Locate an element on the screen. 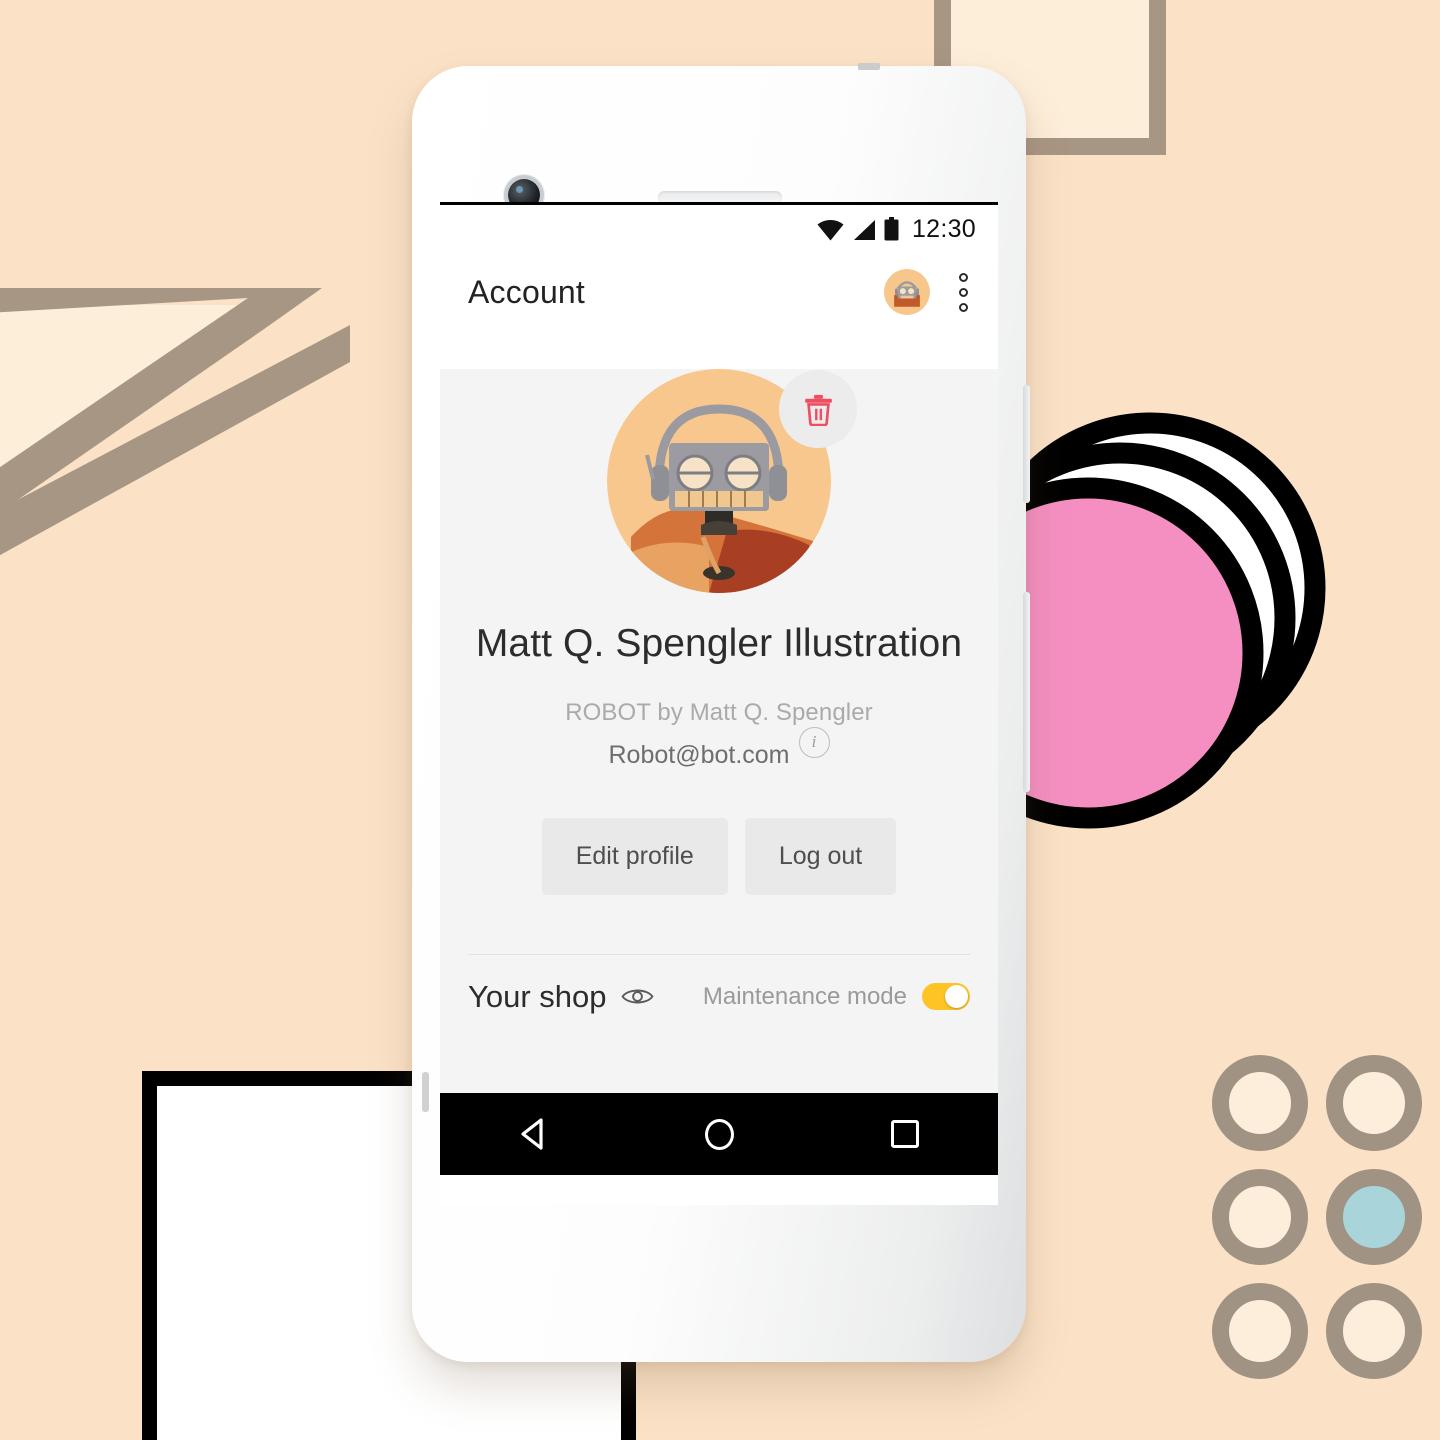 Image resolution: width=1440 pixels, height=1440 pixels. profile-subtitle: ROBOT by Matt Q. Spengler is located at coordinates (719, 712).